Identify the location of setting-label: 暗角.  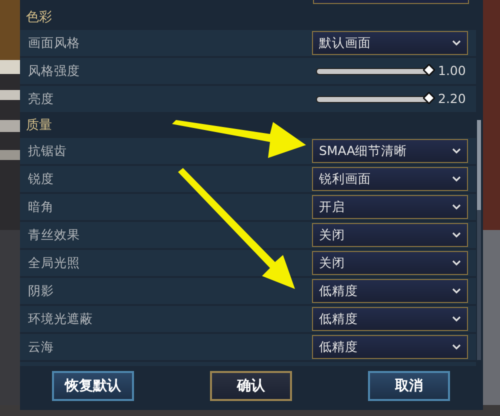
(41, 207).